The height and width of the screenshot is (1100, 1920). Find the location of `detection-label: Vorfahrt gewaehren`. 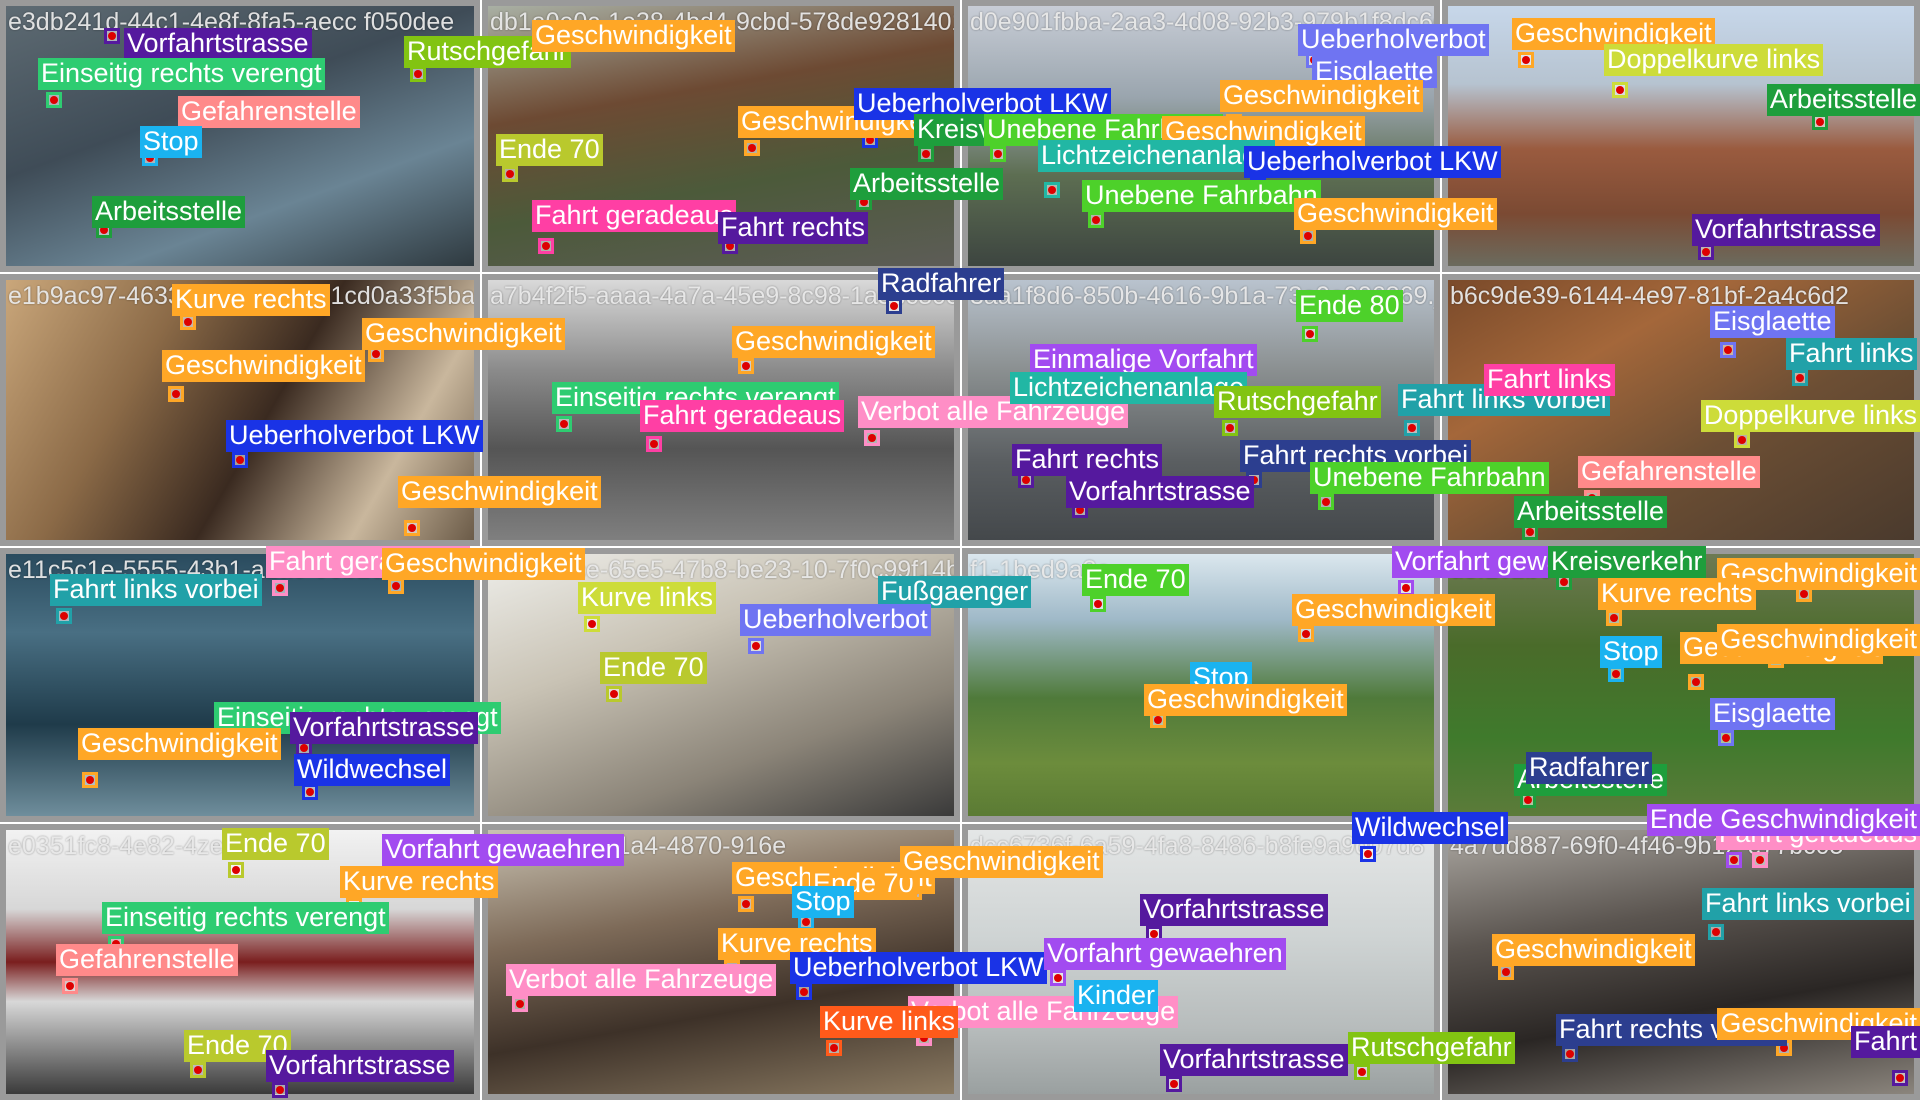

detection-label: Vorfahrt gewaehren is located at coordinates (503, 850).